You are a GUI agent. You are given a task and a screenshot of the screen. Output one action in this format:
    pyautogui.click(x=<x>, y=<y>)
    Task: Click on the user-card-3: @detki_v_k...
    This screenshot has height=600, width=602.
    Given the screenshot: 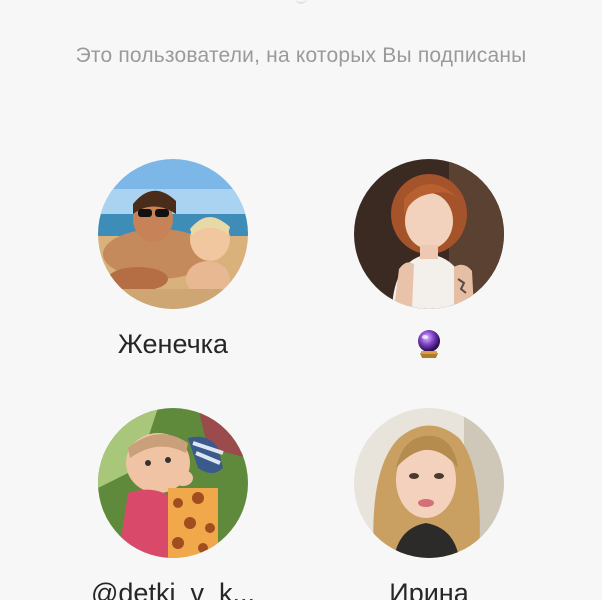 What is the action you would take?
    pyautogui.click(x=173, y=504)
    